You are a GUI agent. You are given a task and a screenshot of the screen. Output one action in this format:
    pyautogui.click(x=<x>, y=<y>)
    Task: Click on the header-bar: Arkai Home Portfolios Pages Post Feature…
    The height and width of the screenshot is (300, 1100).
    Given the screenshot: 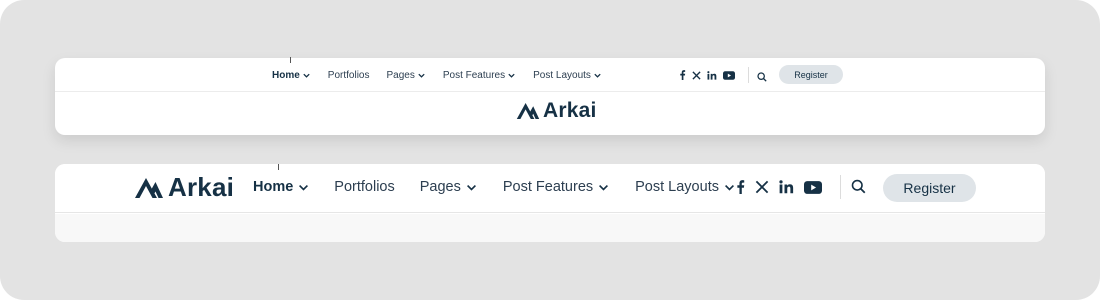 What is the action you would take?
    pyautogui.click(x=550, y=188)
    